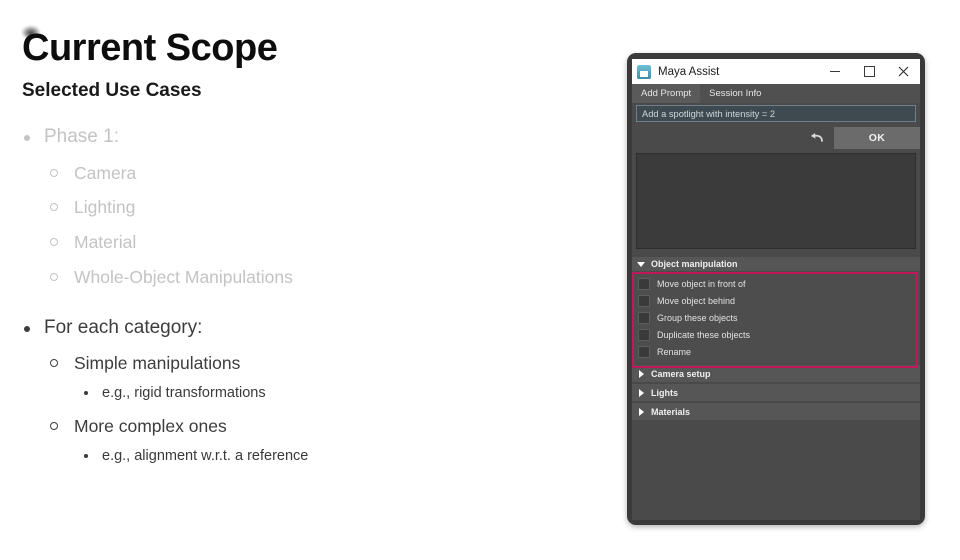  Describe the element at coordinates (817, 138) in the screenshot. I see `undo-arrow-icon` at that location.